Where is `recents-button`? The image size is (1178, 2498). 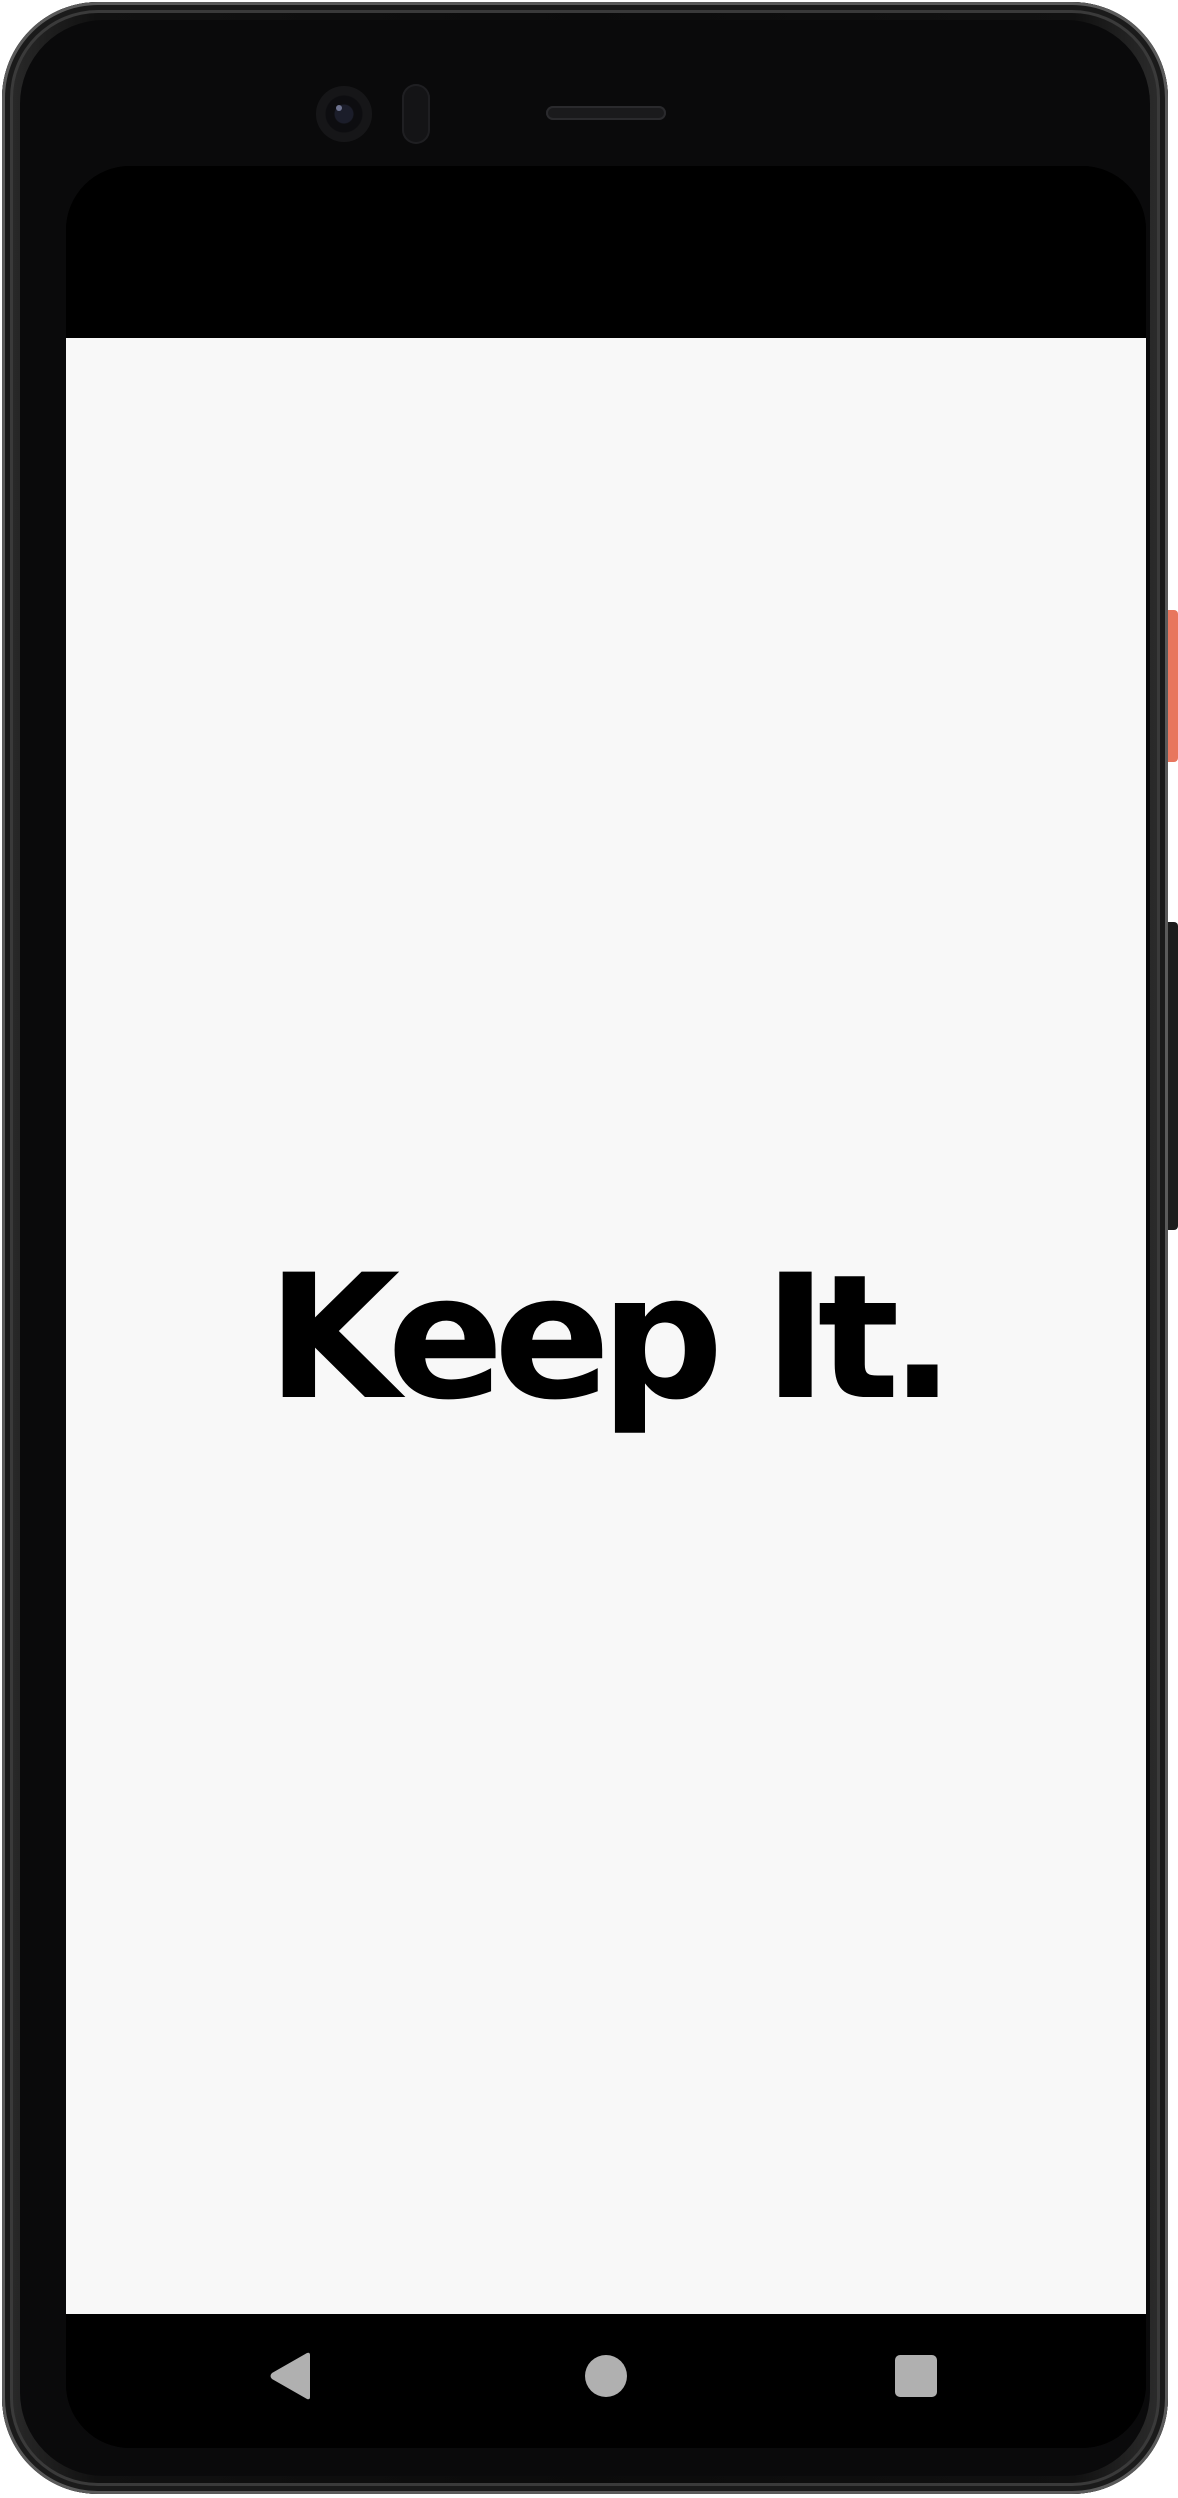
recents-button is located at coordinates (916, 2376).